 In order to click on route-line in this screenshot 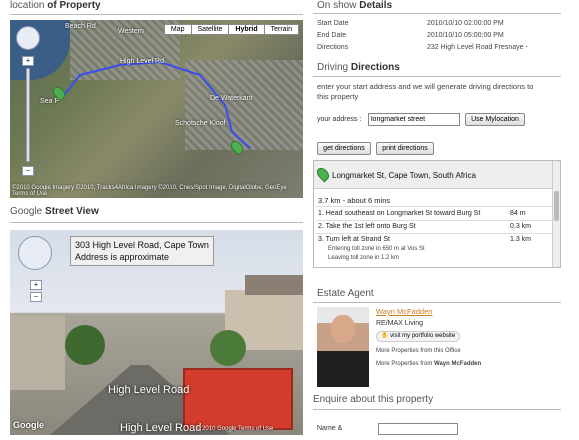, I will do `click(155, 104)`.